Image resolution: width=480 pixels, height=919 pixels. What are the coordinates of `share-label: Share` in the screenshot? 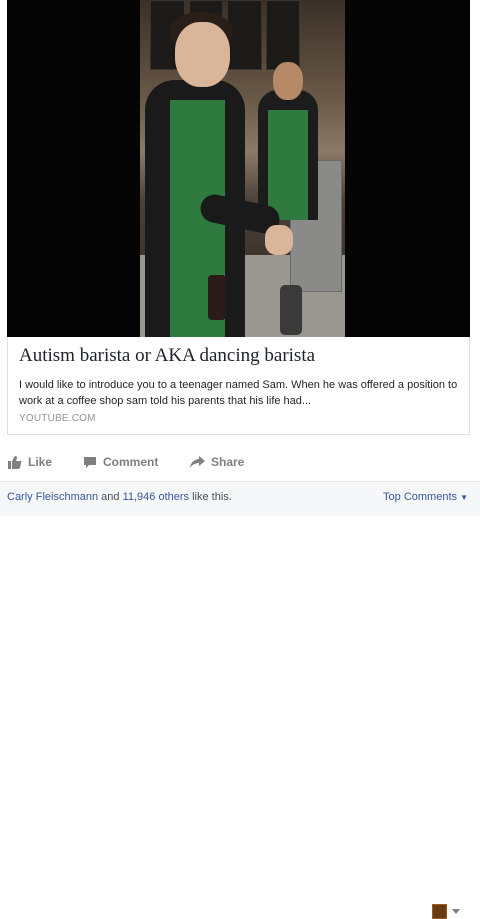 It's located at (228, 462).